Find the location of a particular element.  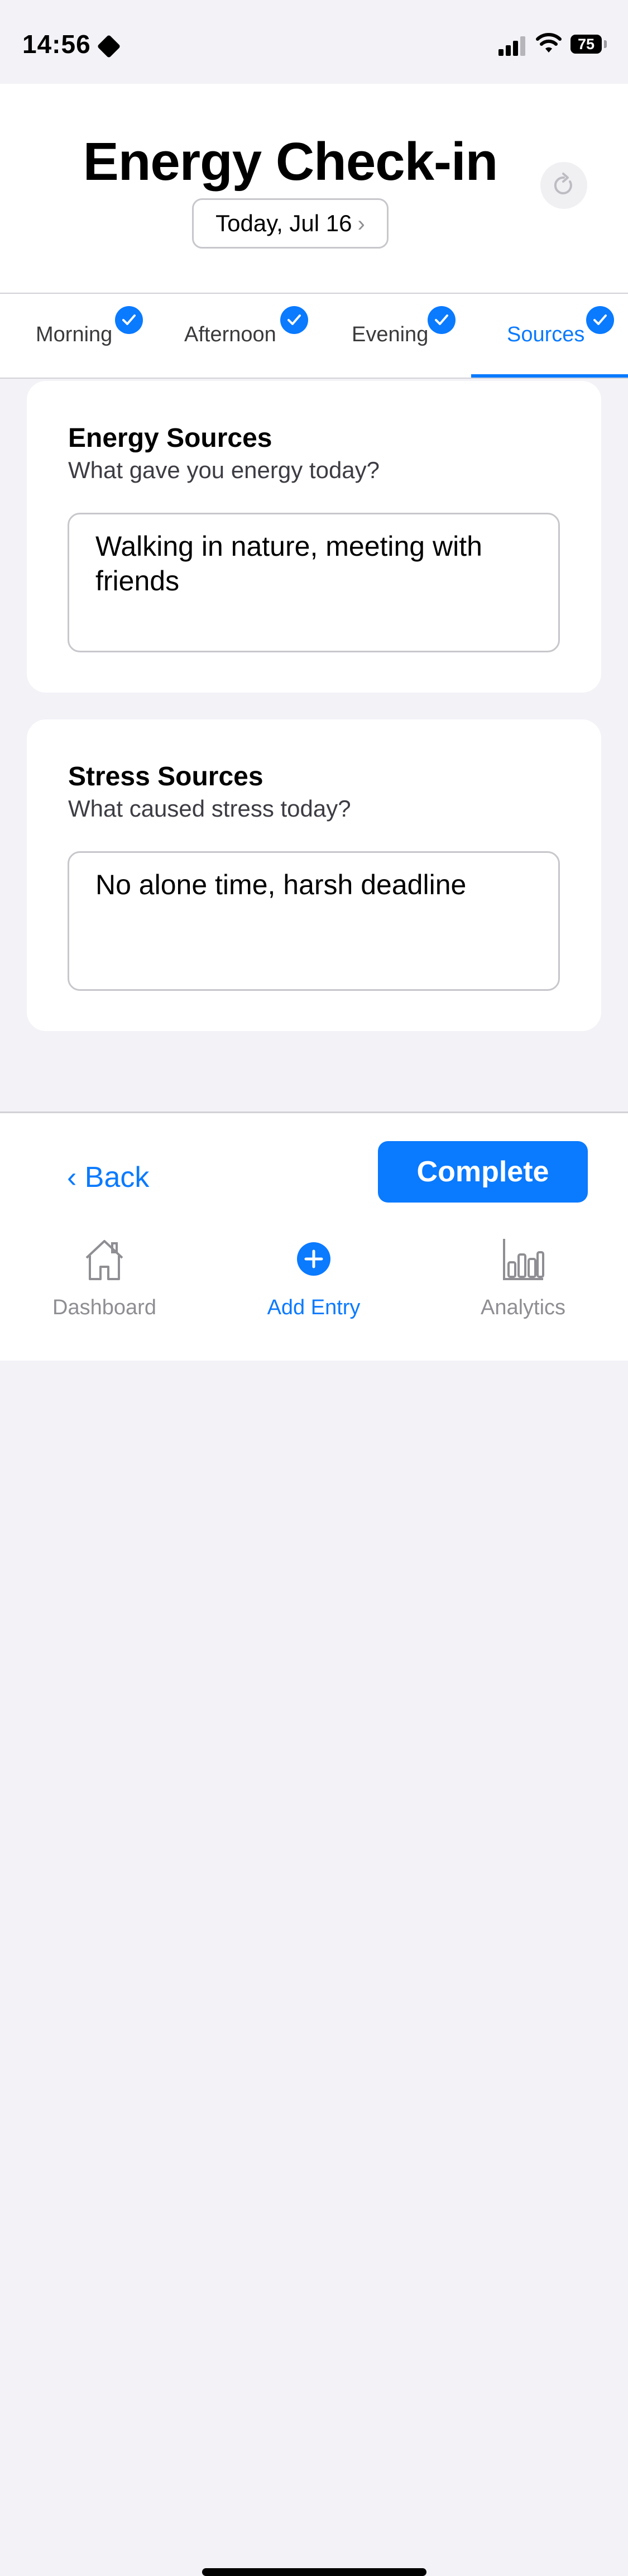

battery-icon: 75 is located at coordinates (589, 45).